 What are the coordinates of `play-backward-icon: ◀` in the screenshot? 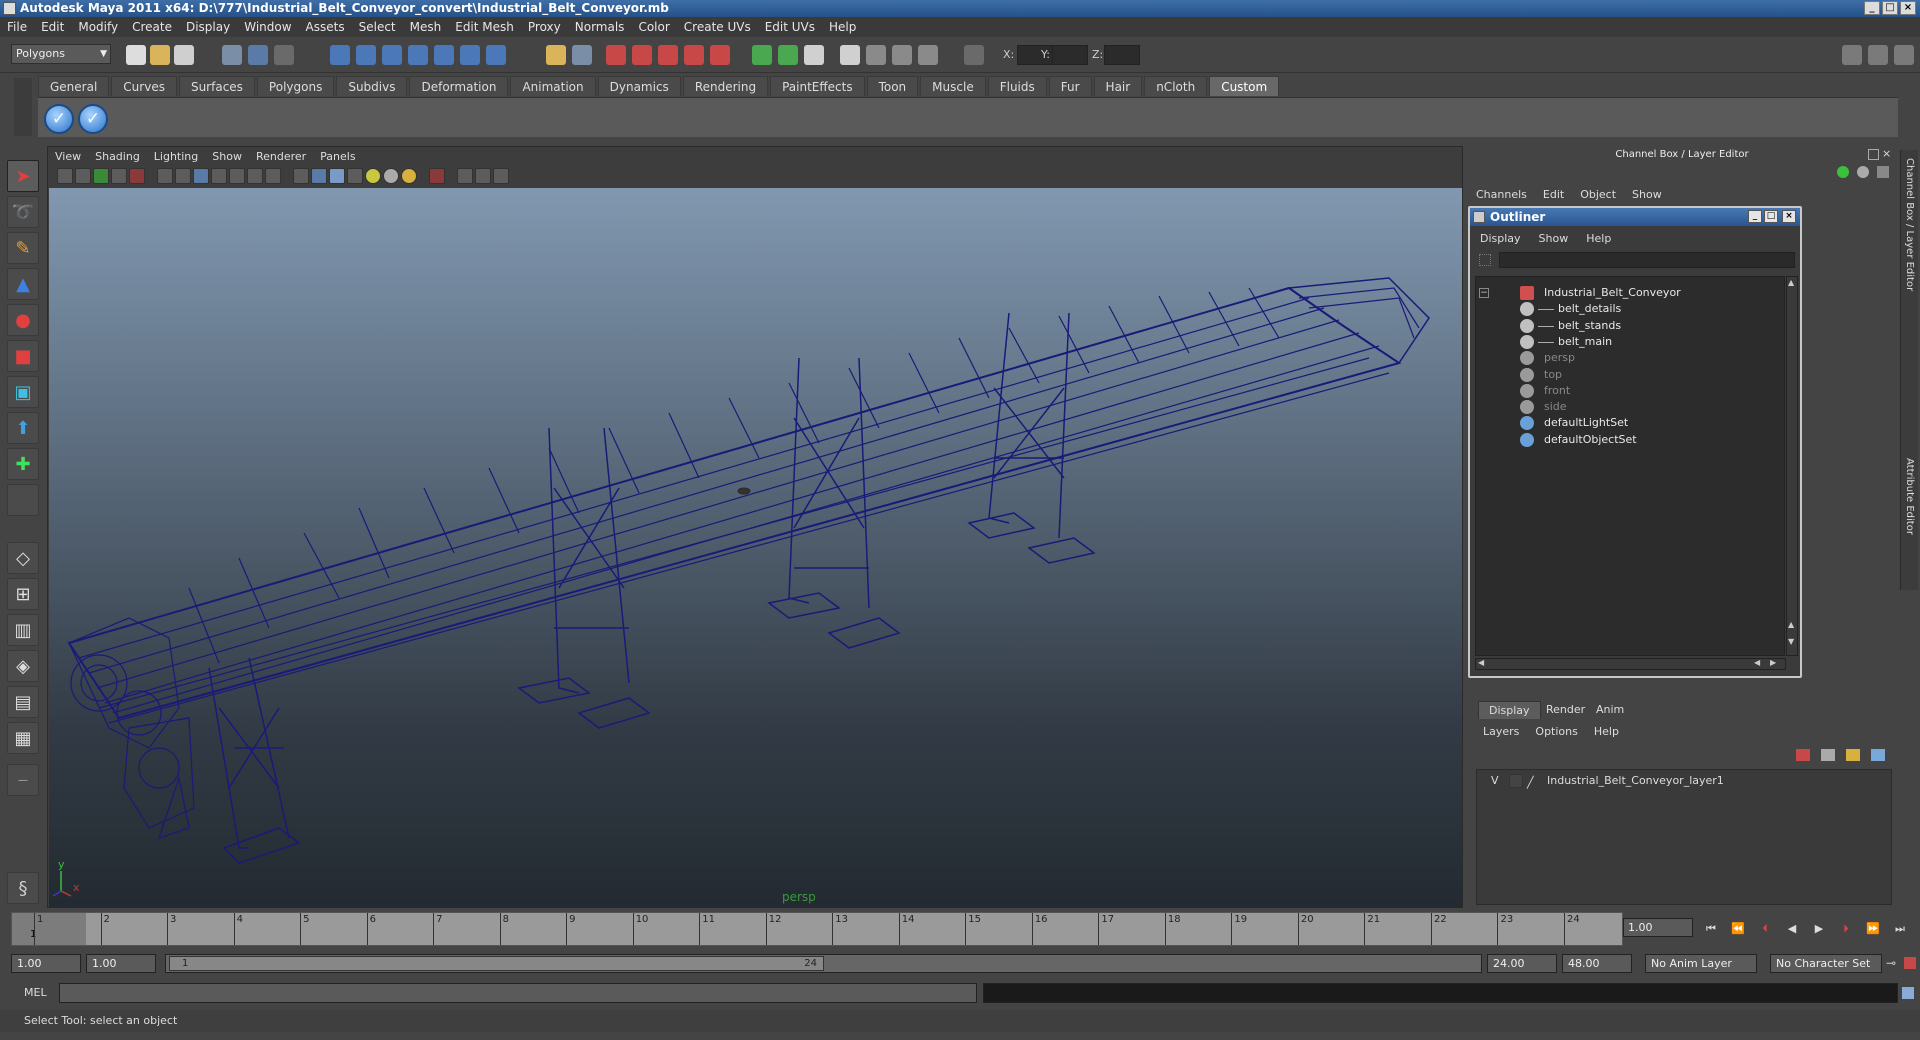 It's located at (1792, 929).